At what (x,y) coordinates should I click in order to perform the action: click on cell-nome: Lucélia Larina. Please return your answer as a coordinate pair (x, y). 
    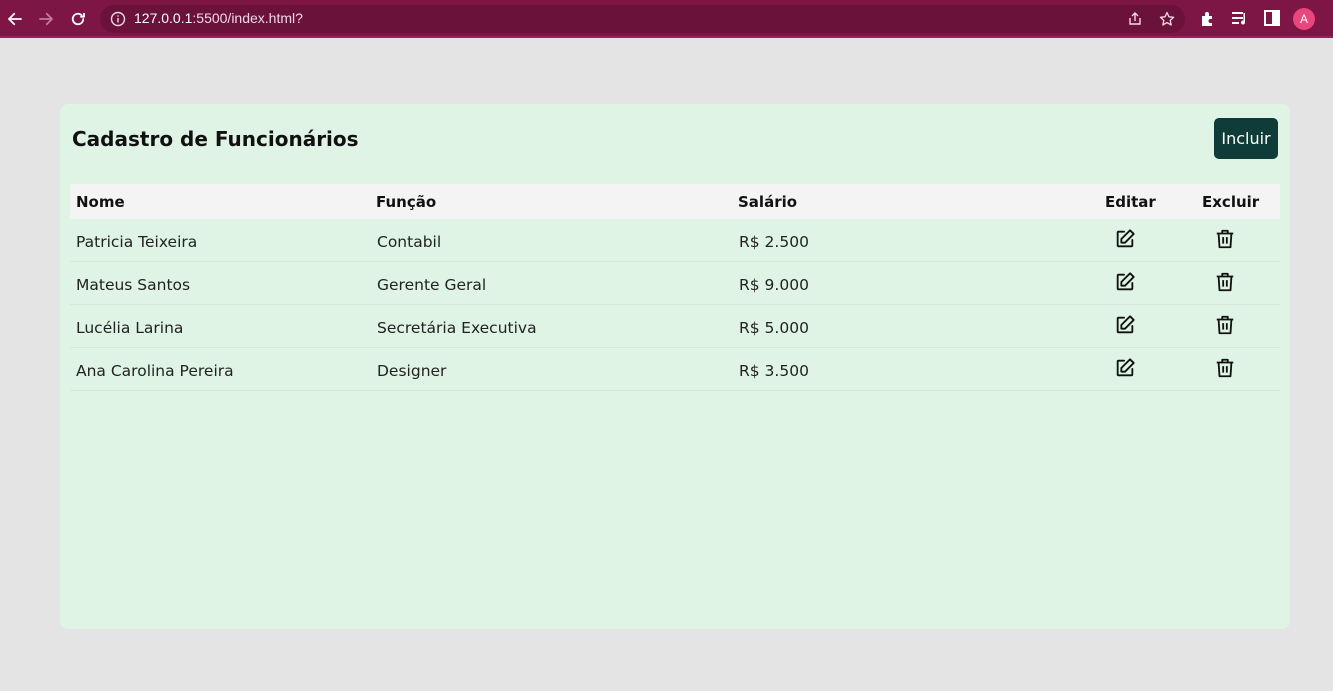
    Looking at the image, I should click on (130, 328).